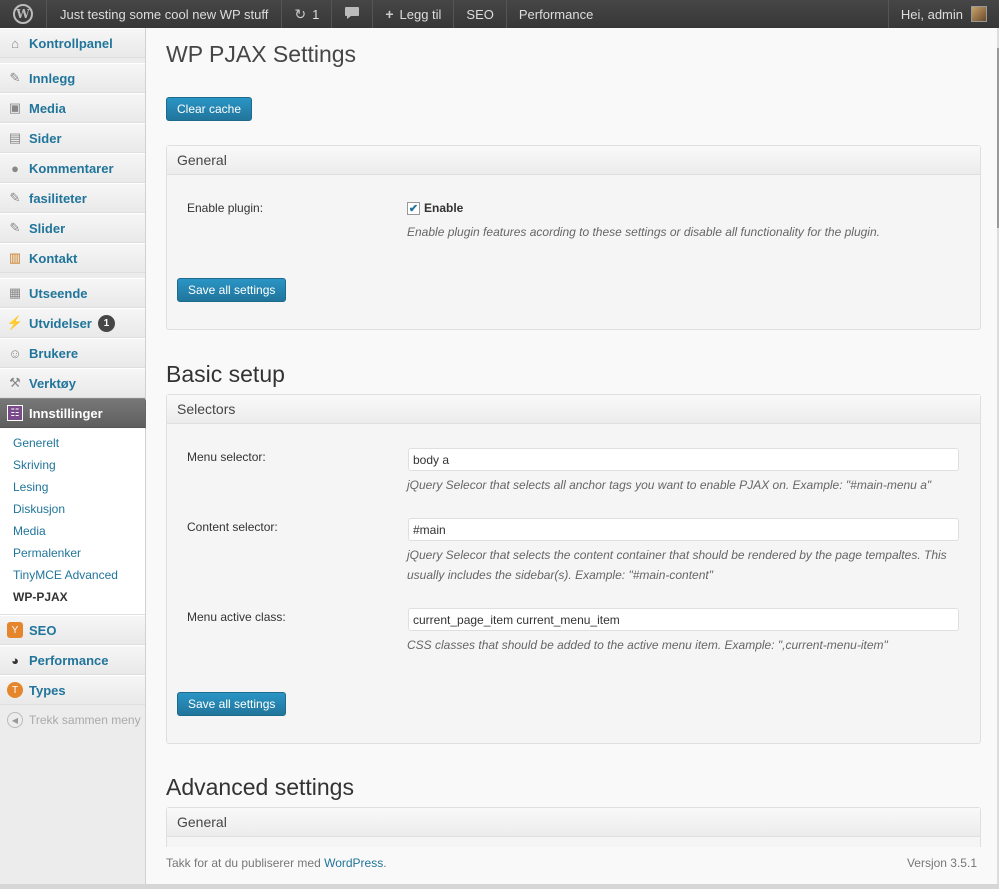  Describe the element at coordinates (72, 553) in the screenshot. I see `submenu-item-permalenker: Permalenker` at that location.